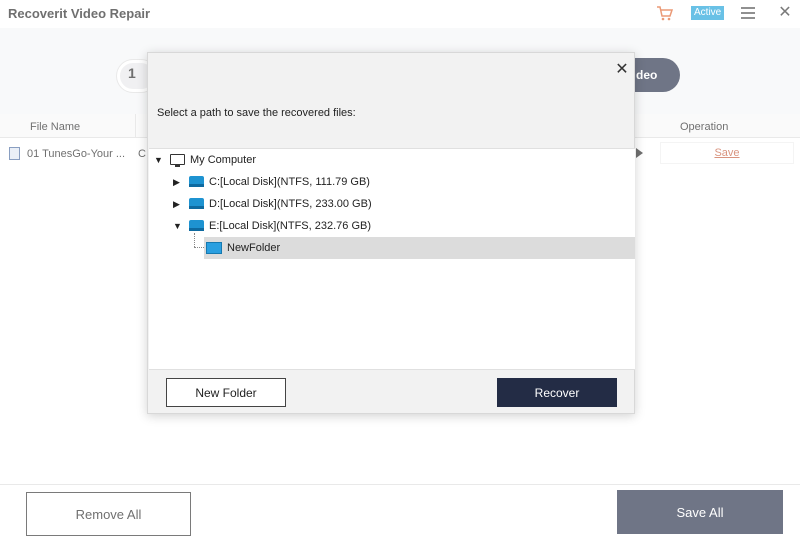  Describe the element at coordinates (226, 392) in the screenshot. I see `new-folder-button: New Folder` at that location.